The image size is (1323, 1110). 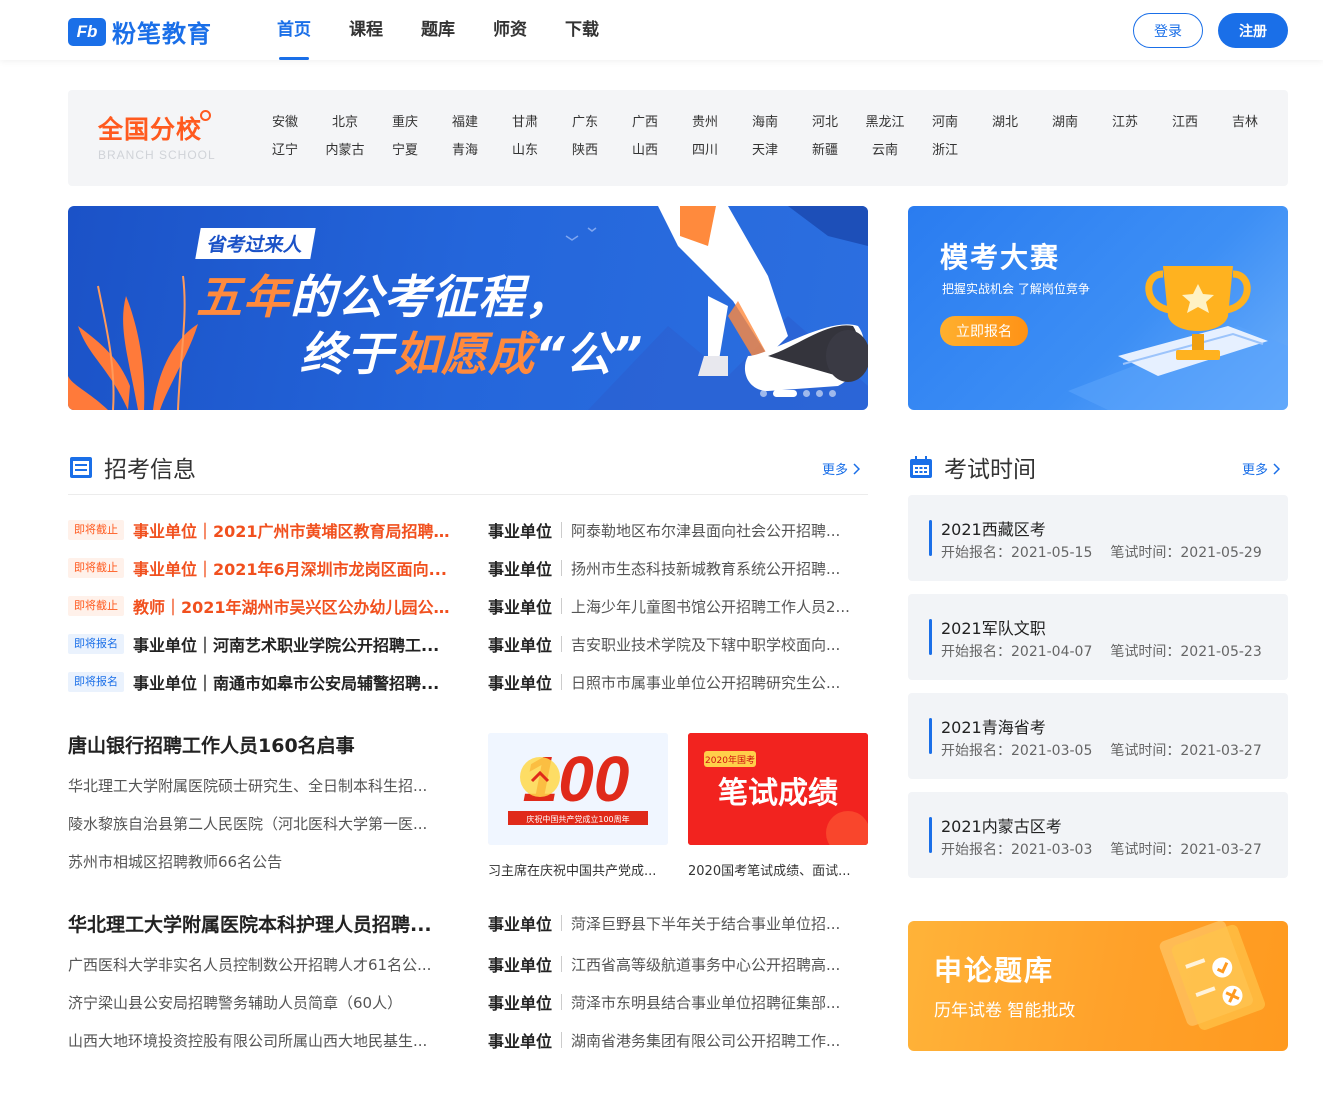 I want to click on exam-score-thumbnail: 2020年国考 笔试成绩, so click(x=778, y=789).